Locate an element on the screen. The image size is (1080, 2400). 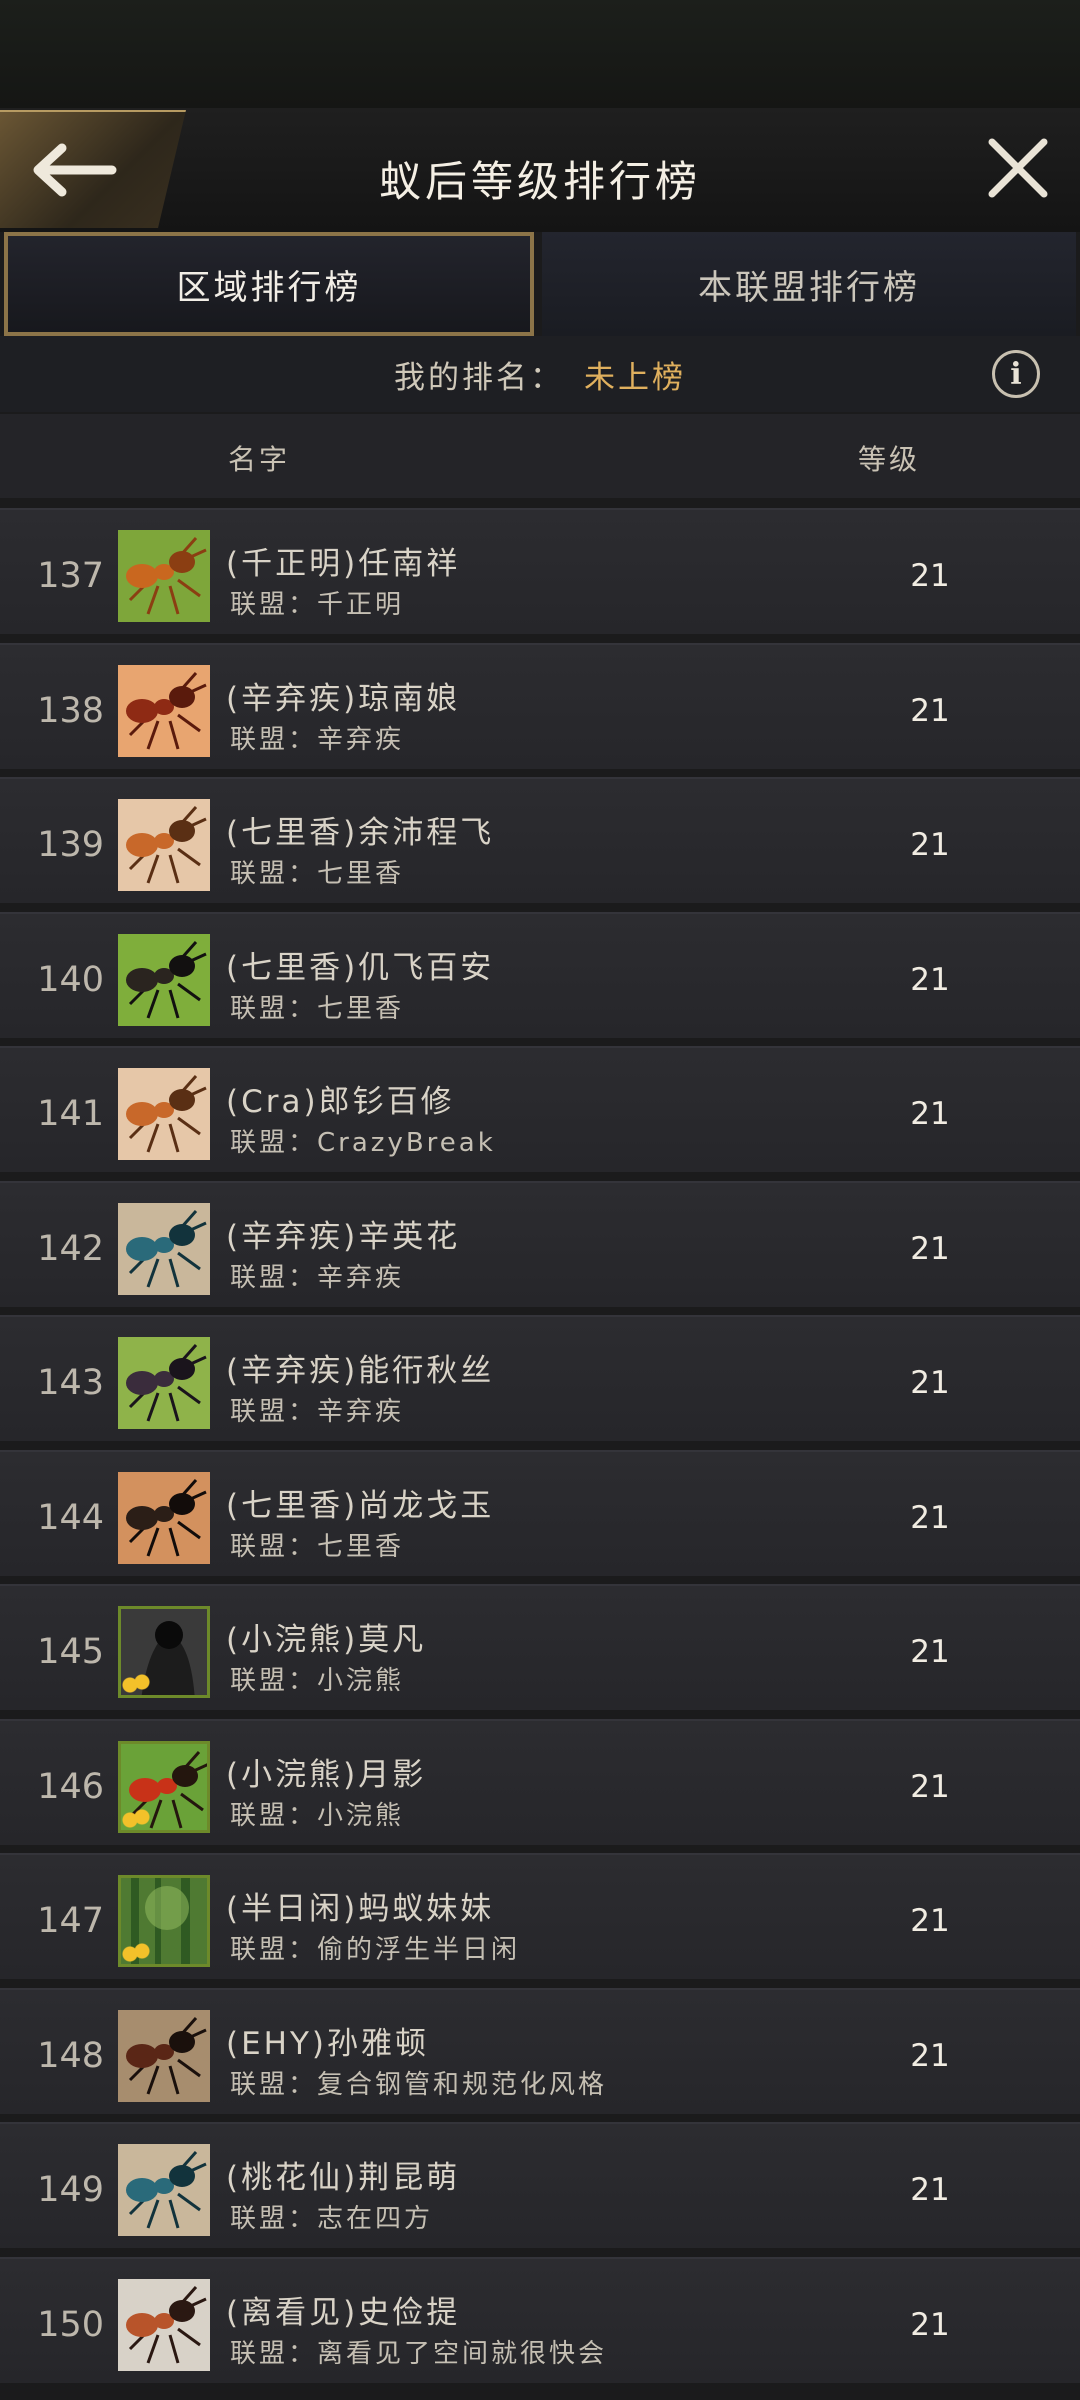
player-alliance: 联盟：离看见了空间就很快会 is located at coordinates (418, 2351).